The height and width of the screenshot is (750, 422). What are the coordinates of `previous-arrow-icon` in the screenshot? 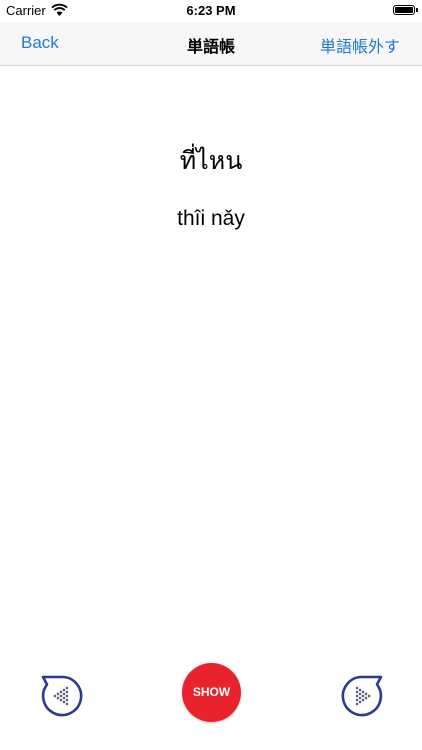 It's located at (62, 696).